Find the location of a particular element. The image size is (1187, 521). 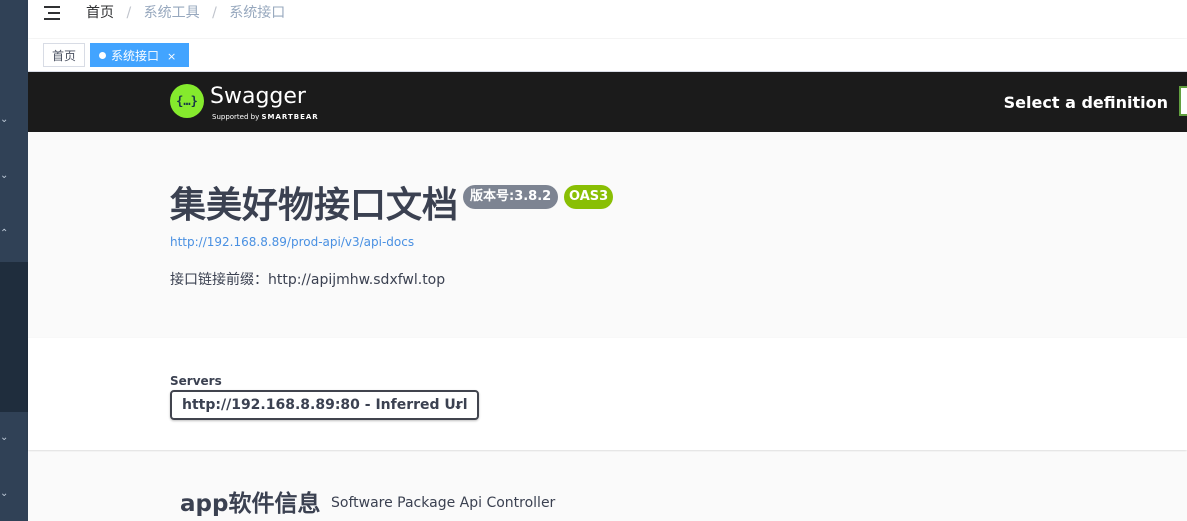

active-dot-icon is located at coordinates (102, 55).